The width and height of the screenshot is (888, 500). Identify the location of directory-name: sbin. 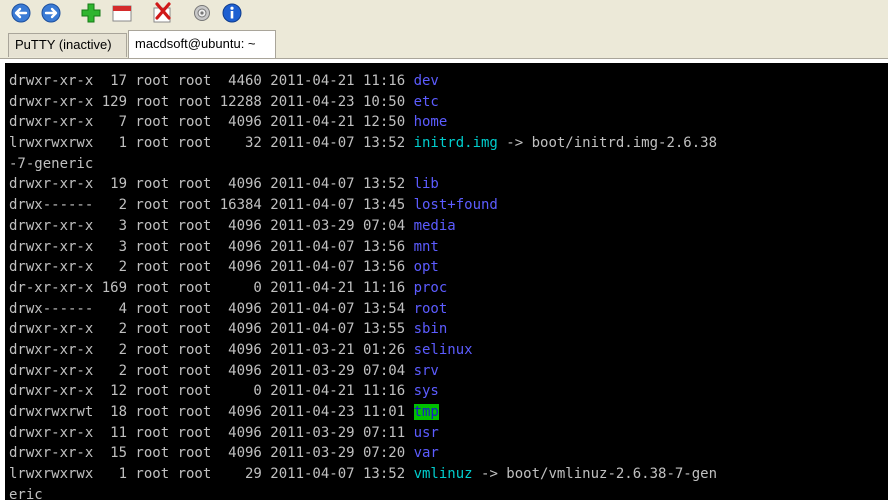
(430, 329).